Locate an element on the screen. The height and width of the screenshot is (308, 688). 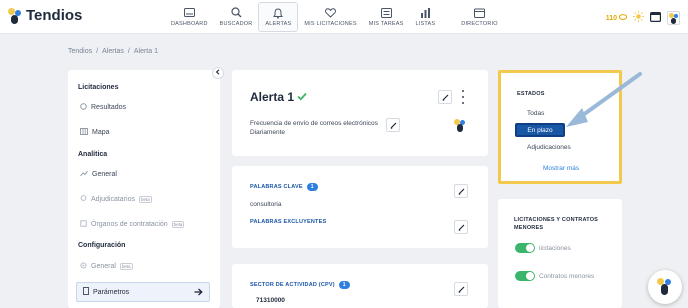
credits-badge: 110 is located at coordinates (616, 18).